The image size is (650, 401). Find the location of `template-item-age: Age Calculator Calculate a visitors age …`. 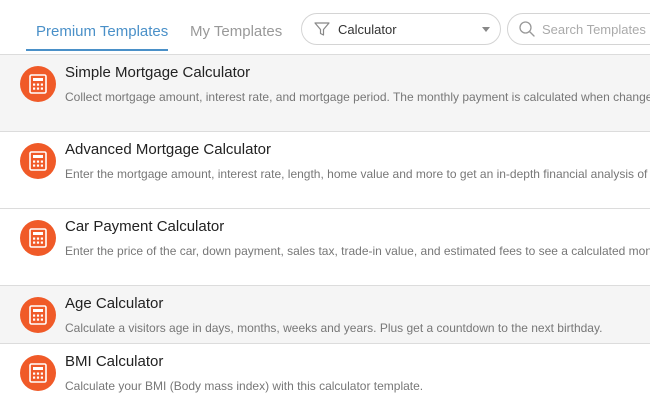

template-item-age: Age Calculator Calculate a visitors age … is located at coordinates (325, 314).